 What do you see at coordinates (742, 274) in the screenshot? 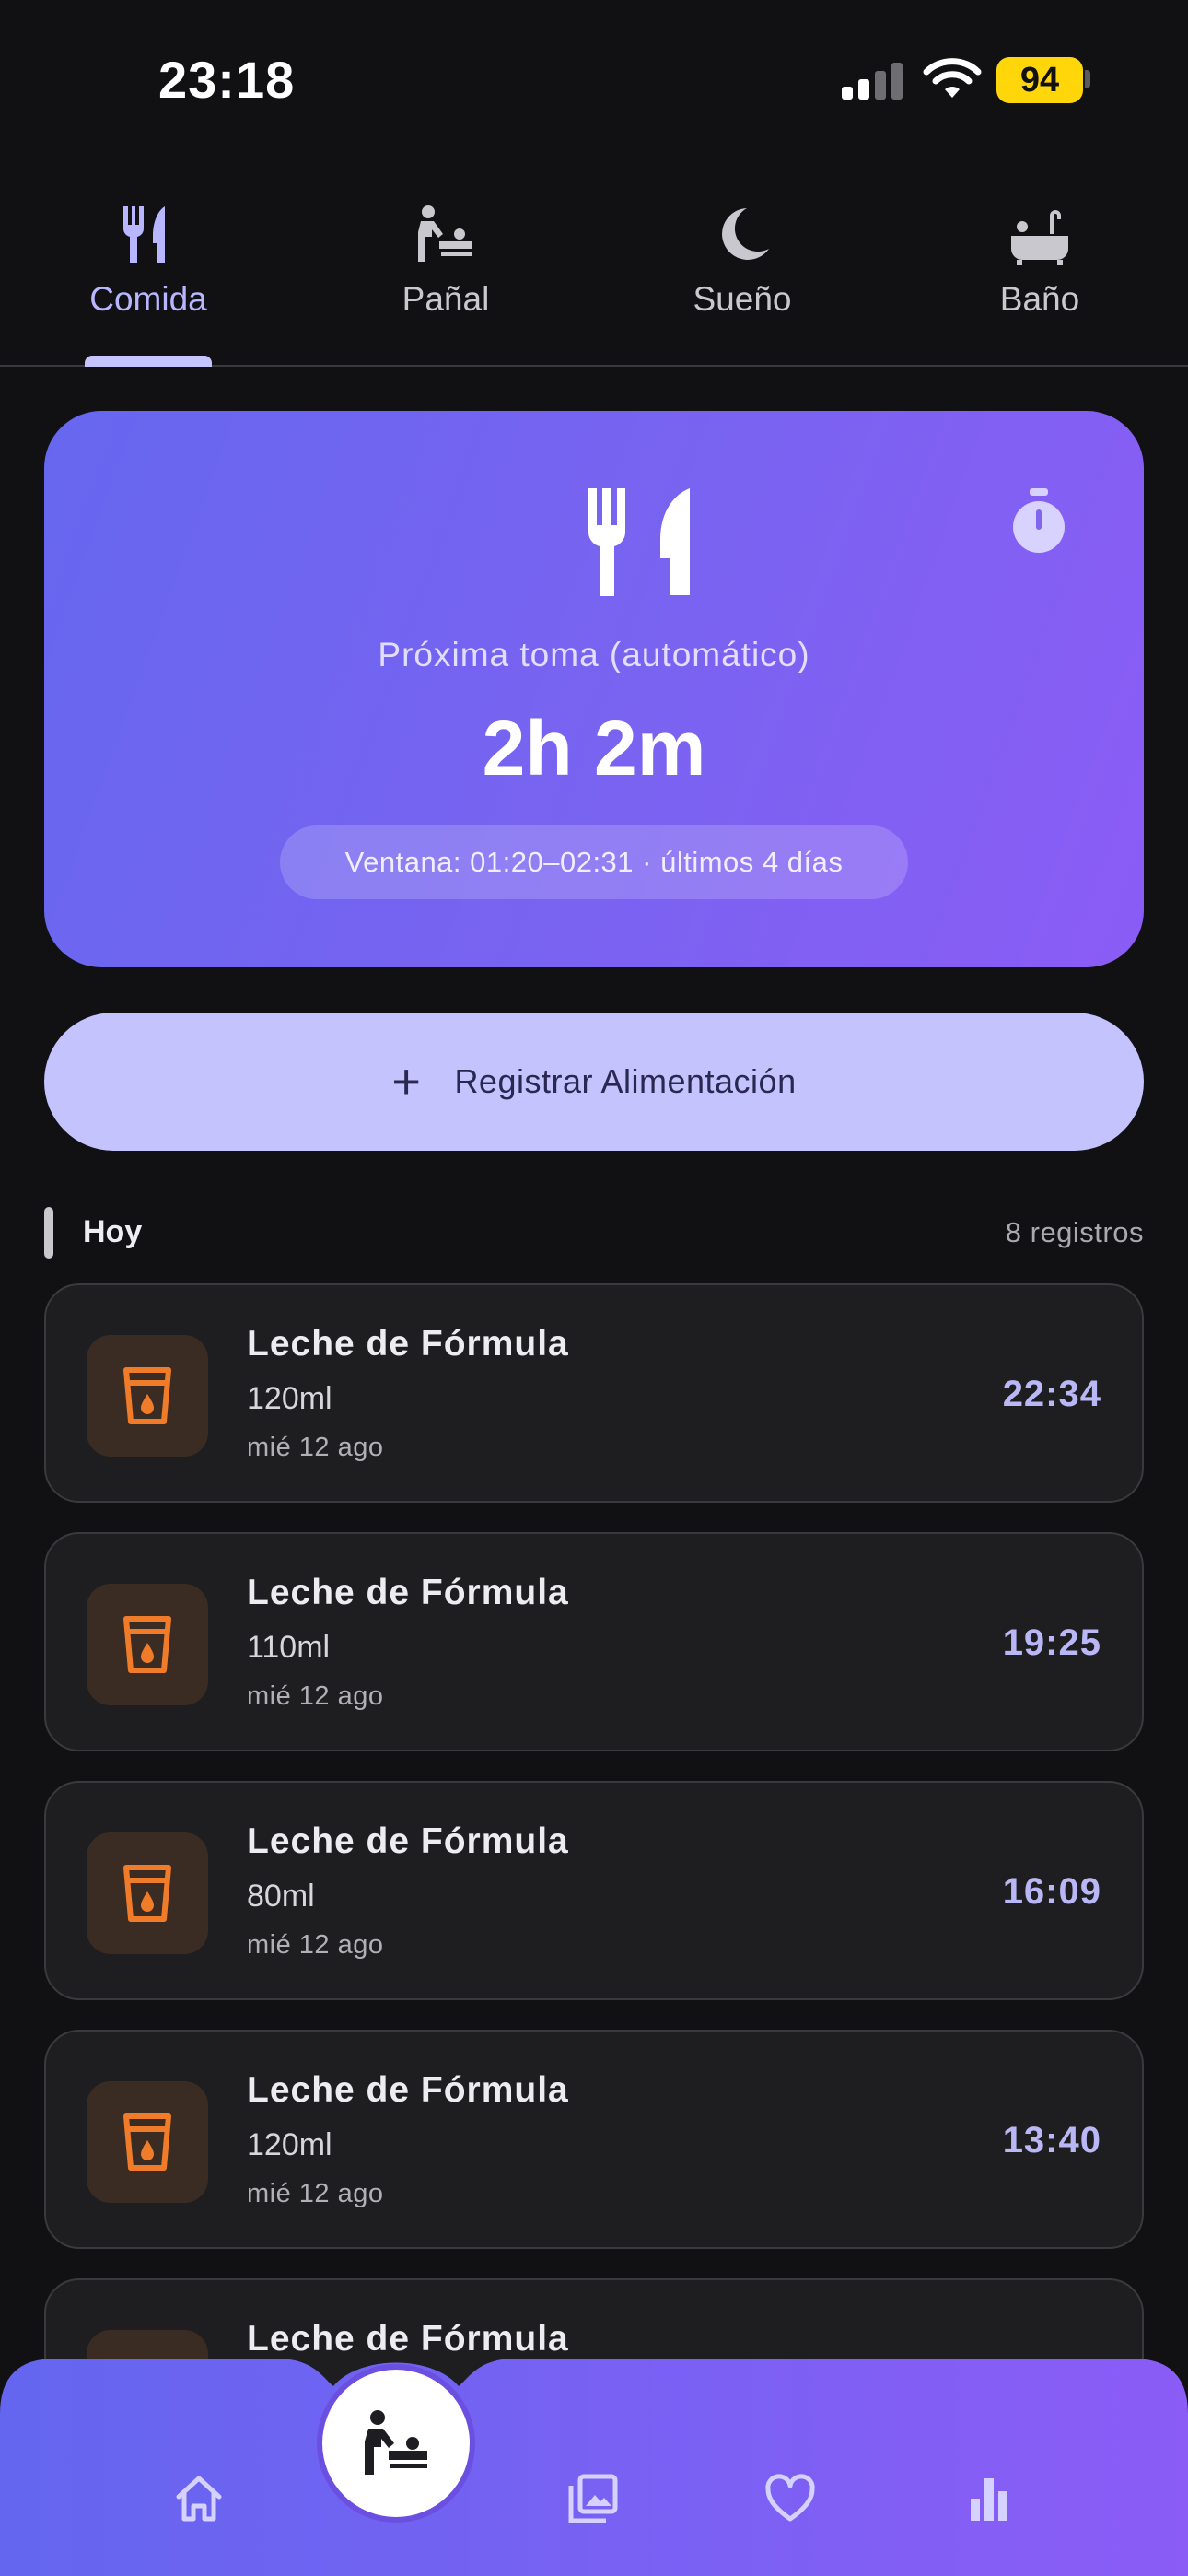
I see `tab-sueno: Sueño` at bounding box center [742, 274].